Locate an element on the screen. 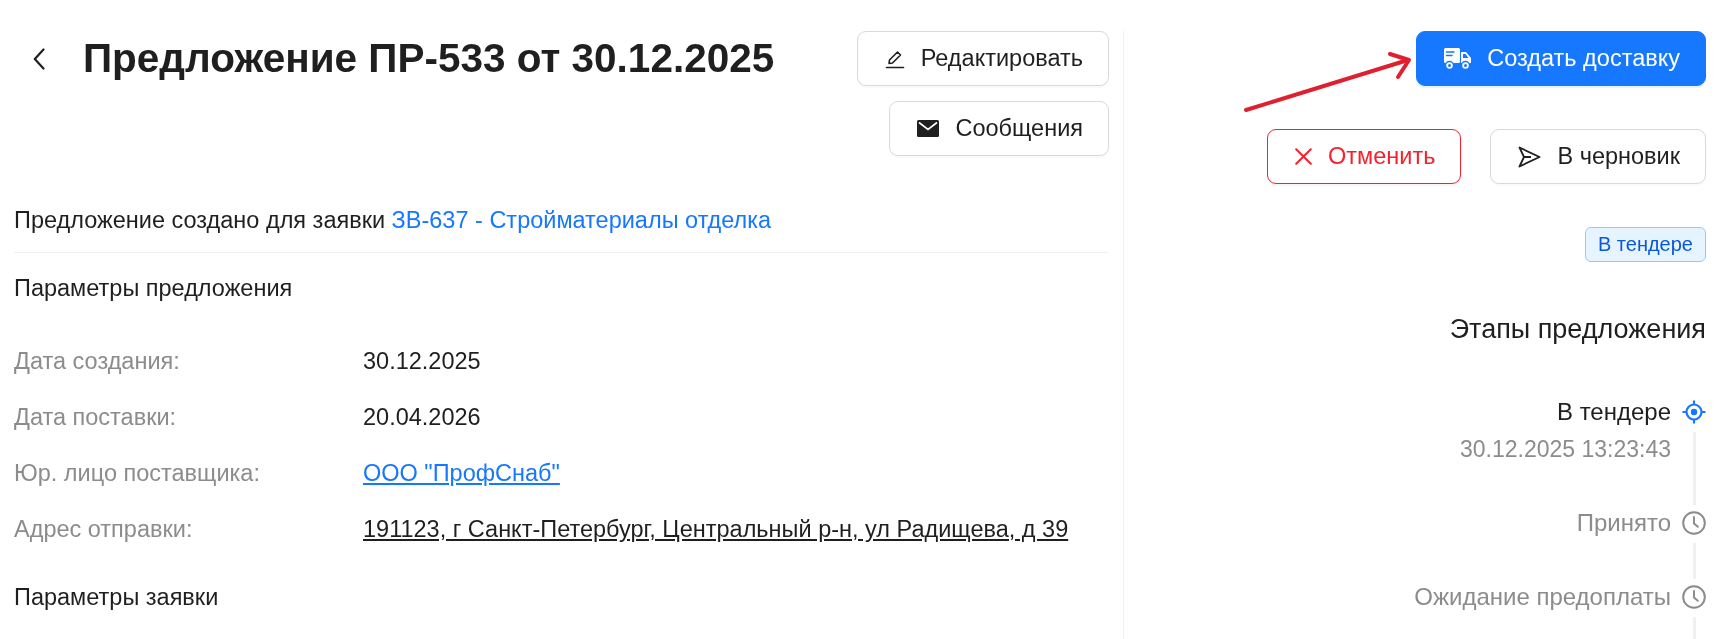  back-chevron-icon is located at coordinates (39, 58).